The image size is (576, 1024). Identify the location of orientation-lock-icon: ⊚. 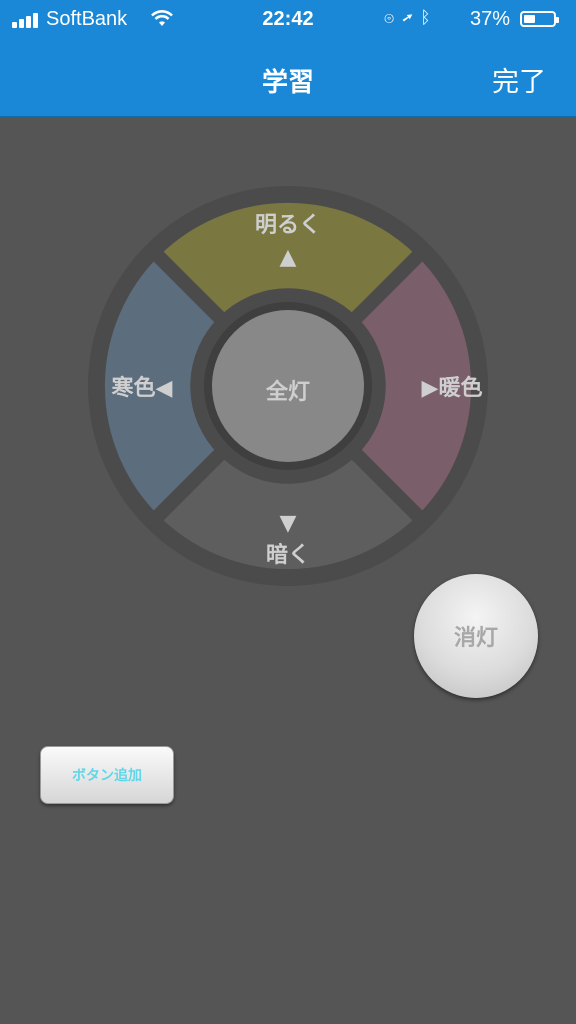
(393, 17).